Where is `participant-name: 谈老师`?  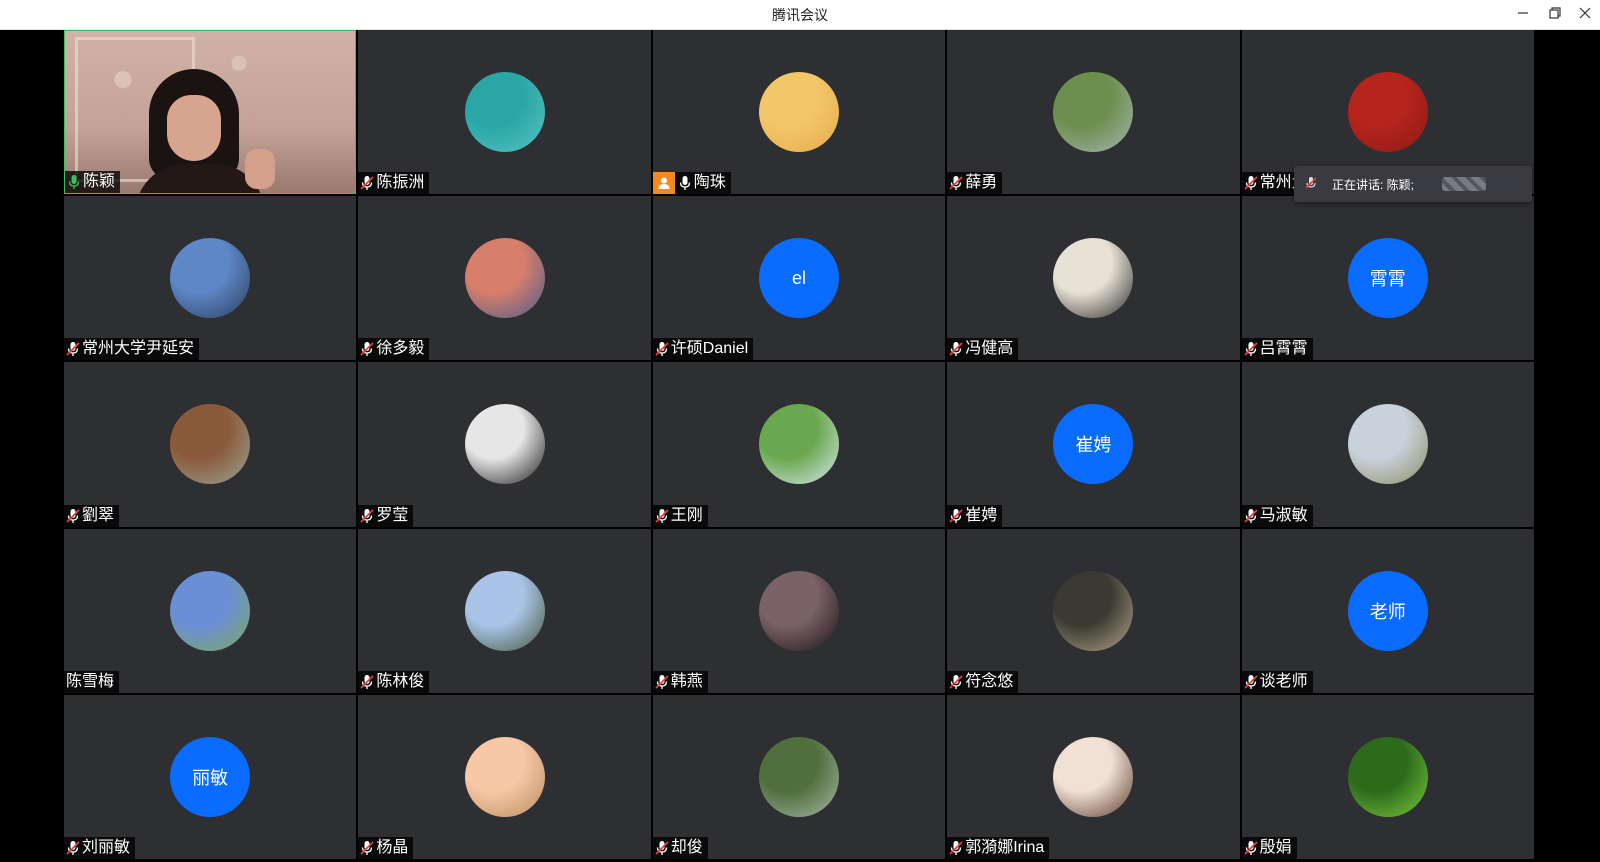
participant-name: 谈老师 is located at coordinates (1283, 681).